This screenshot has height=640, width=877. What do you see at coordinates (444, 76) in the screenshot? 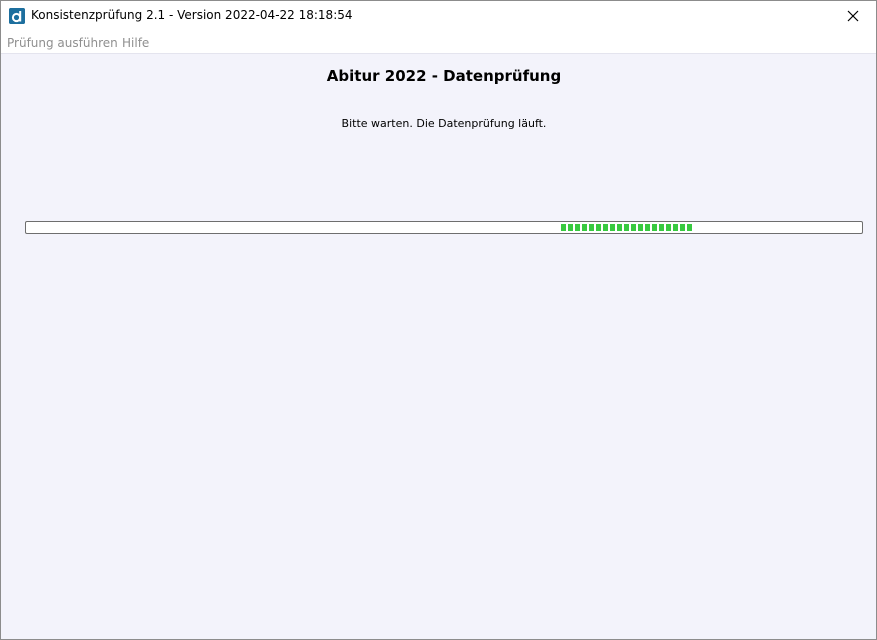
I see `page-title: Abitur 2022 - Datenprüfung` at bounding box center [444, 76].